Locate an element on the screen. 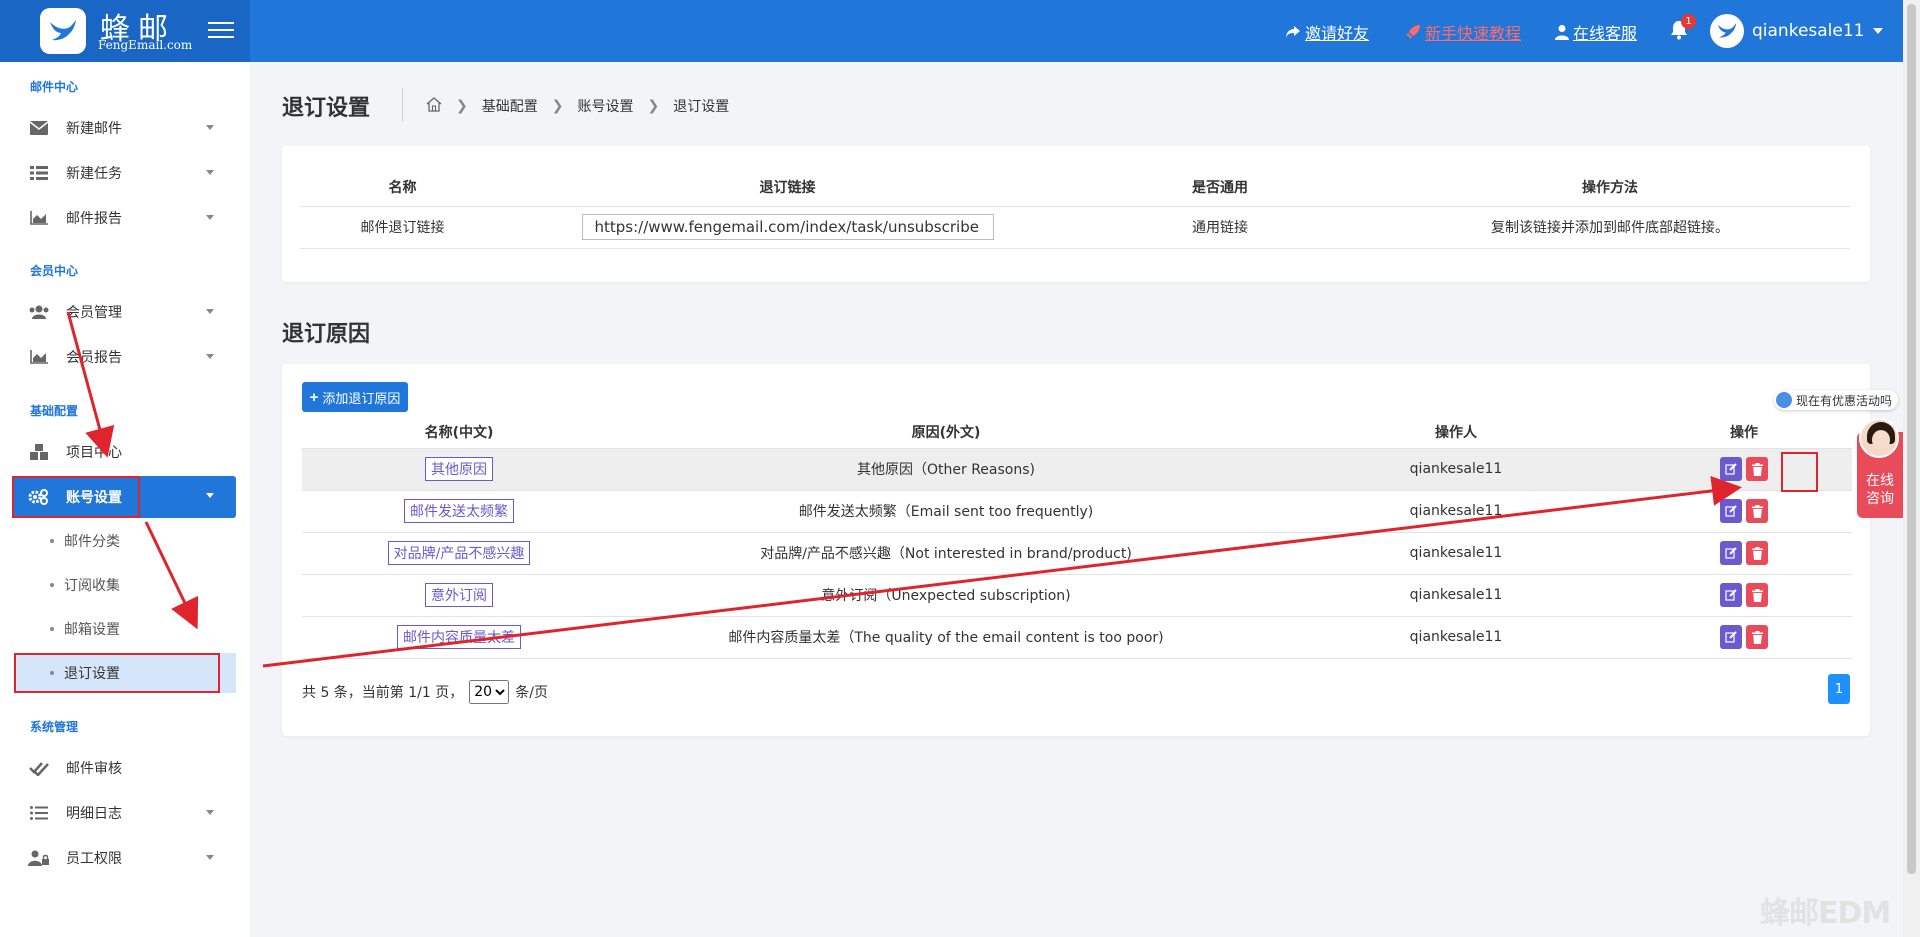 The width and height of the screenshot is (1920, 937). per-page-suffix: 条/页 is located at coordinates (531, 693).